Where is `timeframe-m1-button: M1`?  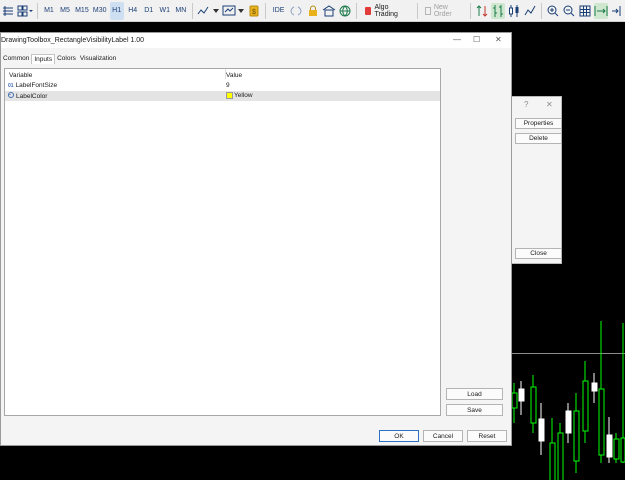 timeframe-m1-button: M1 is located at coordinates (49, 11).